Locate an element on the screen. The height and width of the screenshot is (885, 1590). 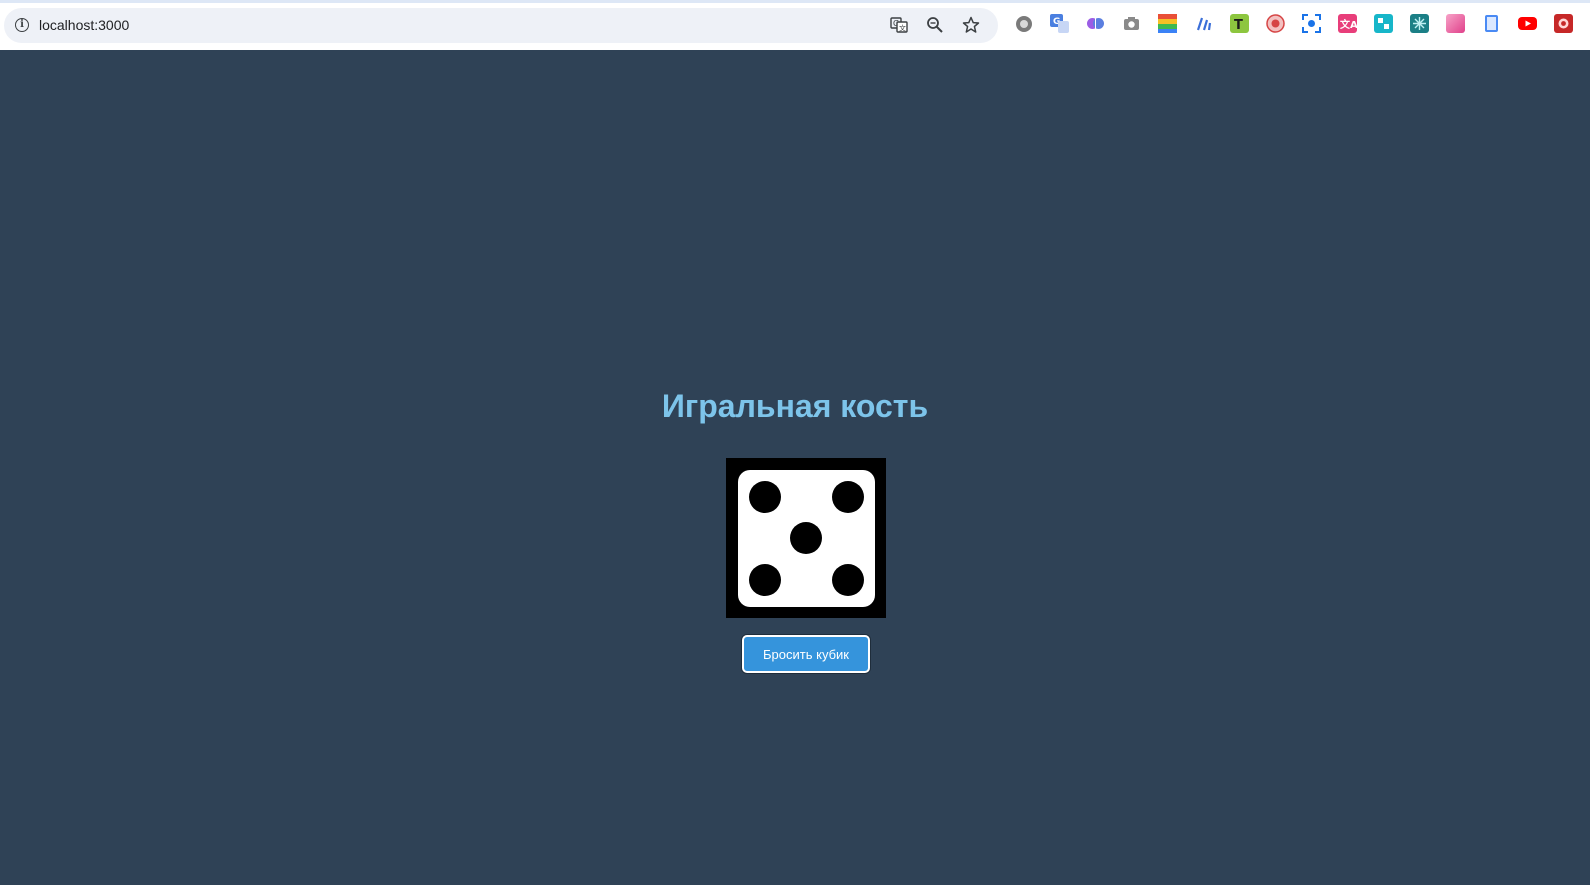
die-pip-bottom-right is located at coordinates (848, 580).